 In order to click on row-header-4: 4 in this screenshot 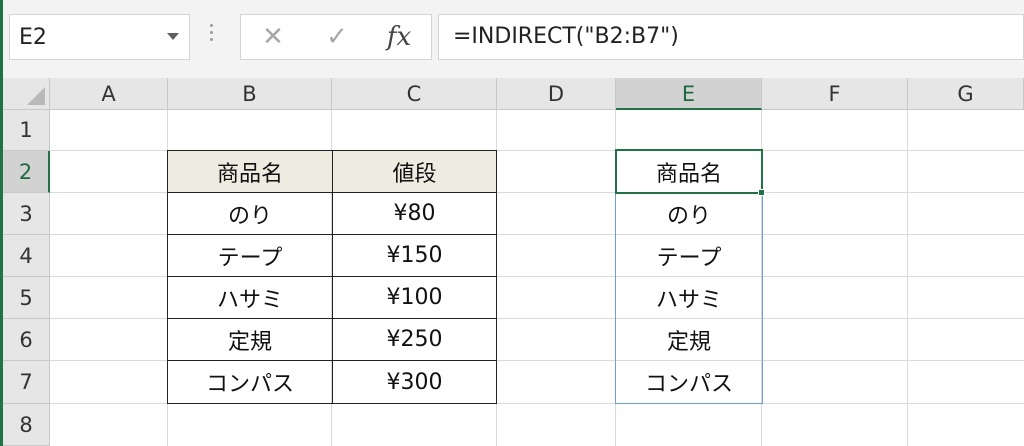, I will do `click(26, 256)`.